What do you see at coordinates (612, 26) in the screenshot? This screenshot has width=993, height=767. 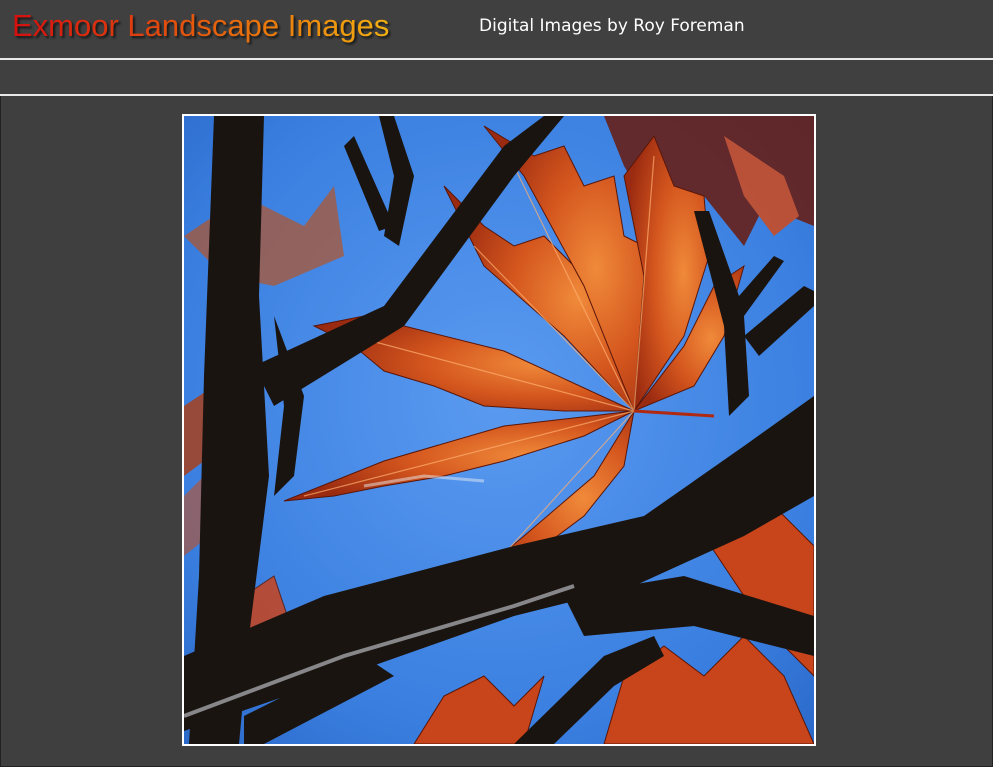 I see `site-subtitle: Digital Images by Roy Foreman` at bounding box center [612, 26].